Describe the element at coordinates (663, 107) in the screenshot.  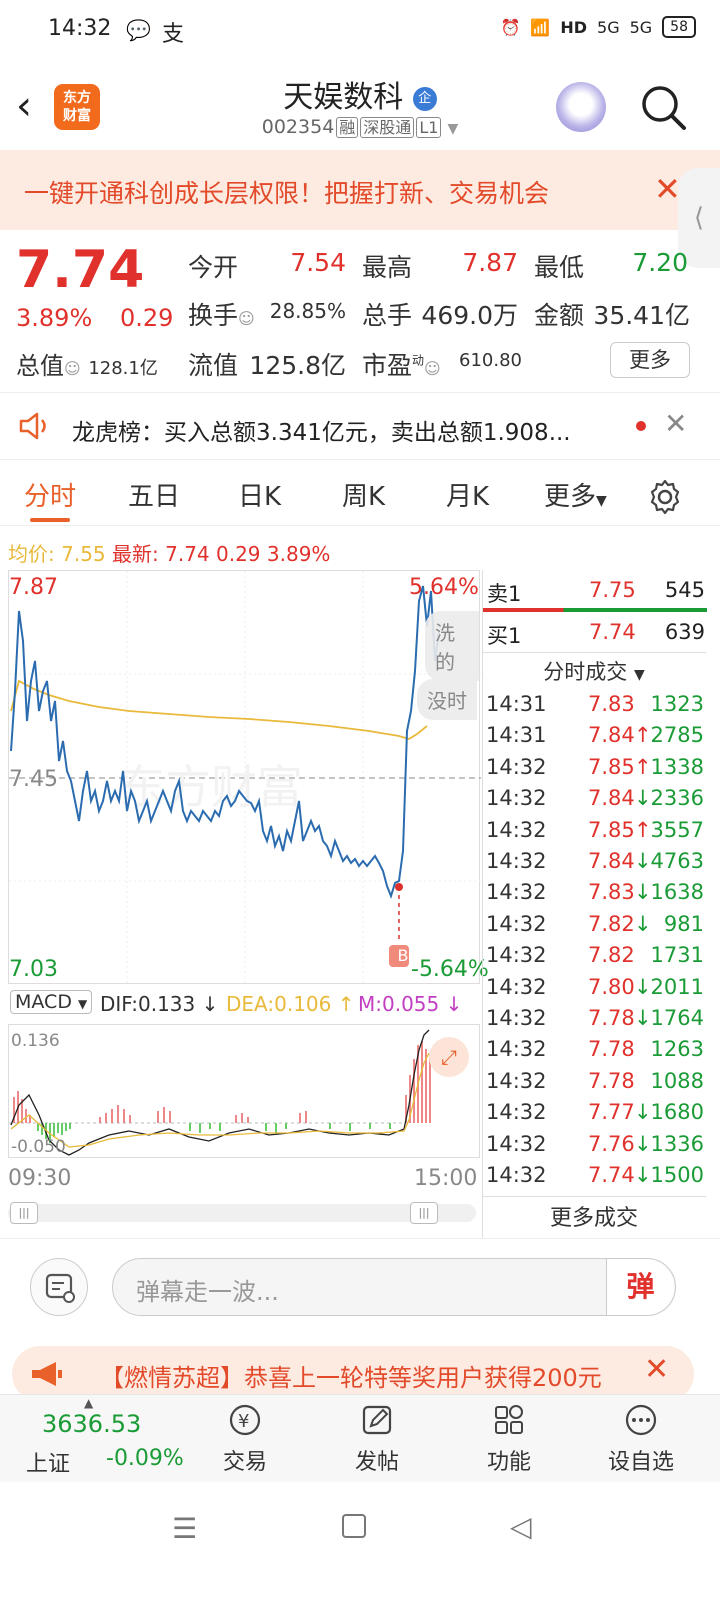
I see `search-icon` at that location.